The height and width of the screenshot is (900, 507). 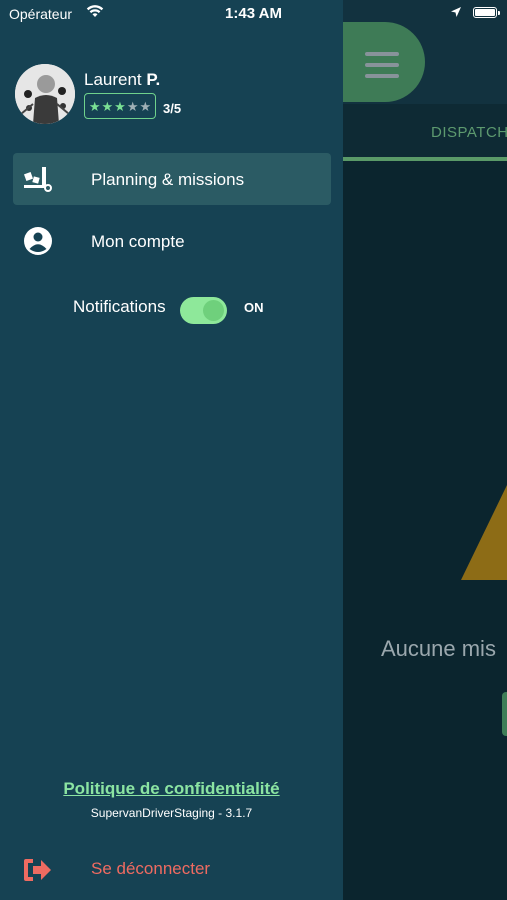 I want to click on logout-icon, so click(x=37, y=870).